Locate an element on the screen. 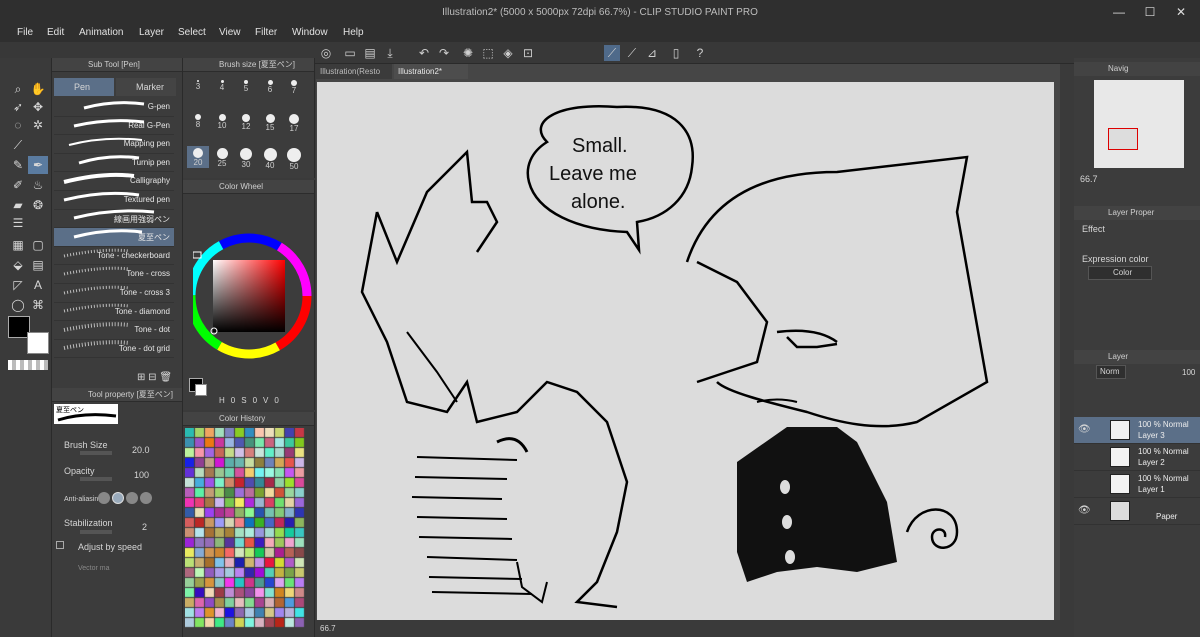 The image size is (1200, 637). brush-size-value: 20.0 is located at coordinates (141, 450).